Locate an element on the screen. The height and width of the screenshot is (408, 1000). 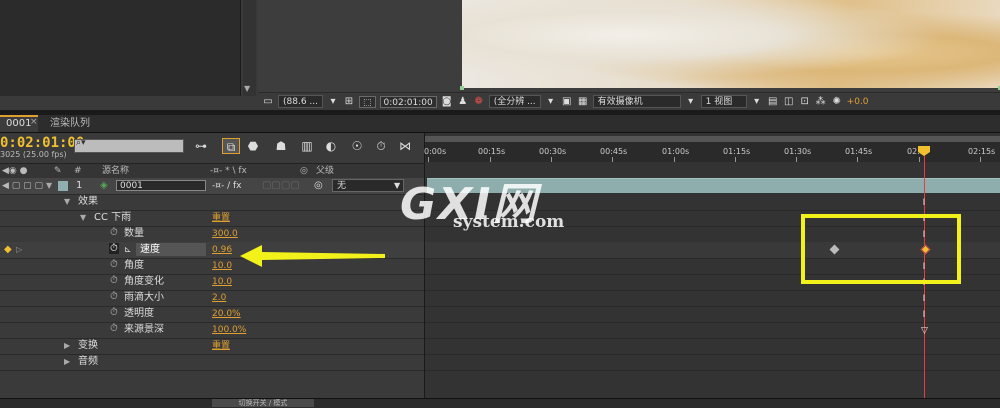
graph-editor-icon: ⋈ is located at coordinates (405, 146).